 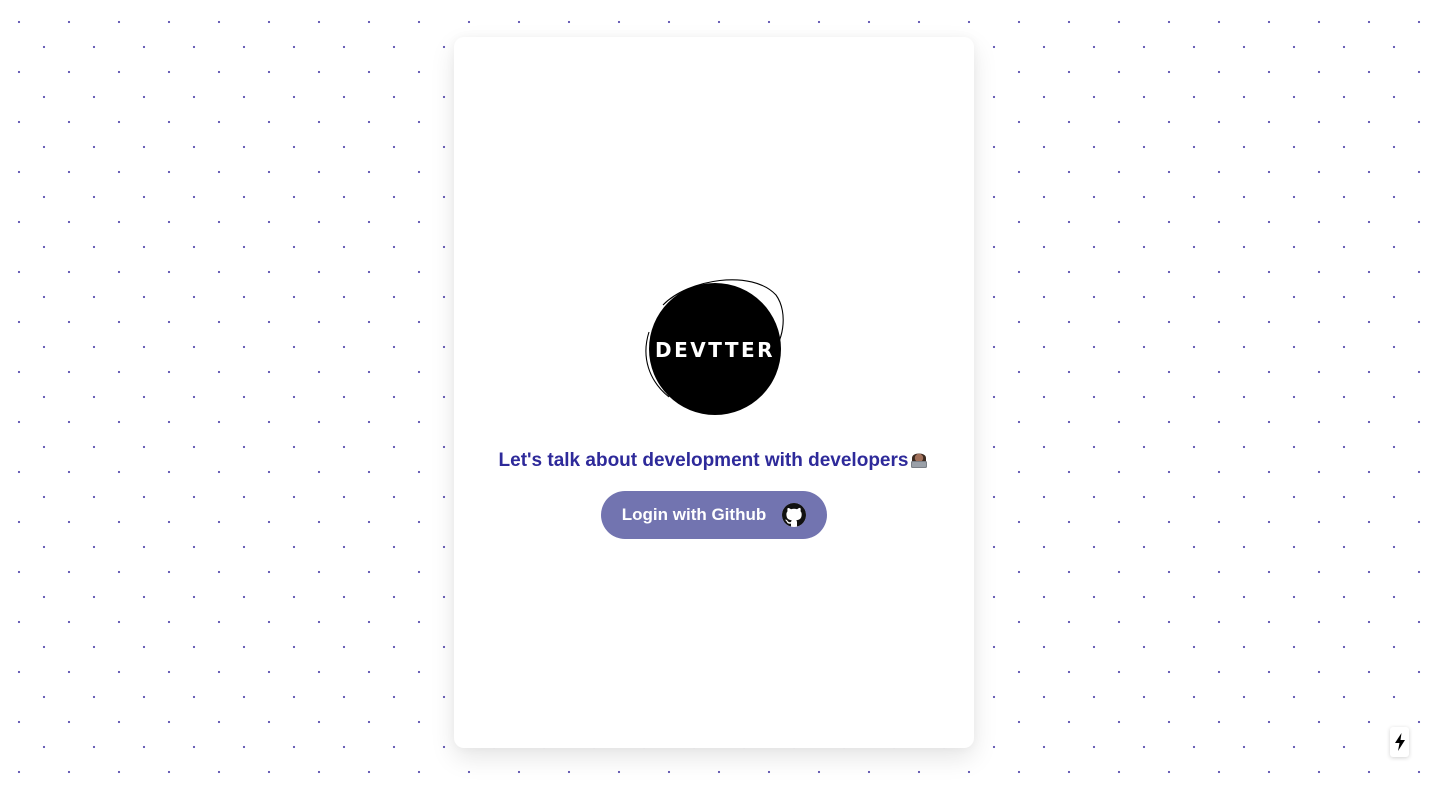 I want to click on github-icon, so click(x=794, y=515).